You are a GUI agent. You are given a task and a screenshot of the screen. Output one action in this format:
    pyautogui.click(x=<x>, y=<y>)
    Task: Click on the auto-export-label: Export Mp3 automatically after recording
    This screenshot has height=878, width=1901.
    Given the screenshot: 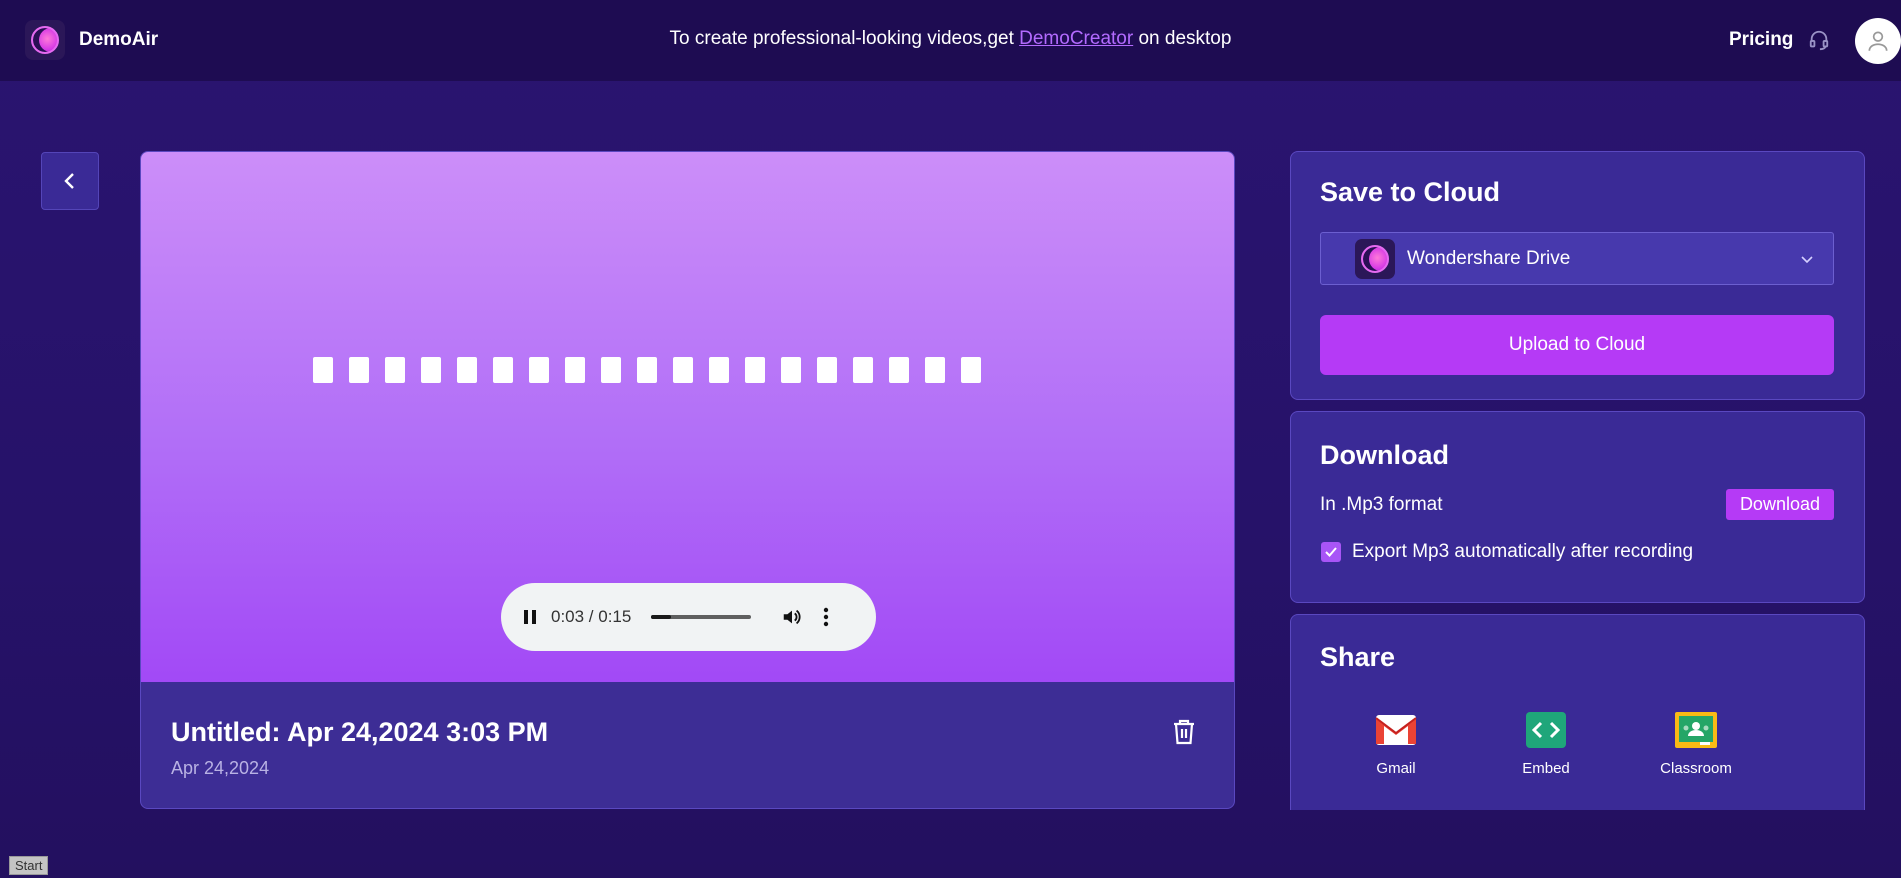 What is the action you would take?
    pyautogui.click(x=1523, y=551)
    